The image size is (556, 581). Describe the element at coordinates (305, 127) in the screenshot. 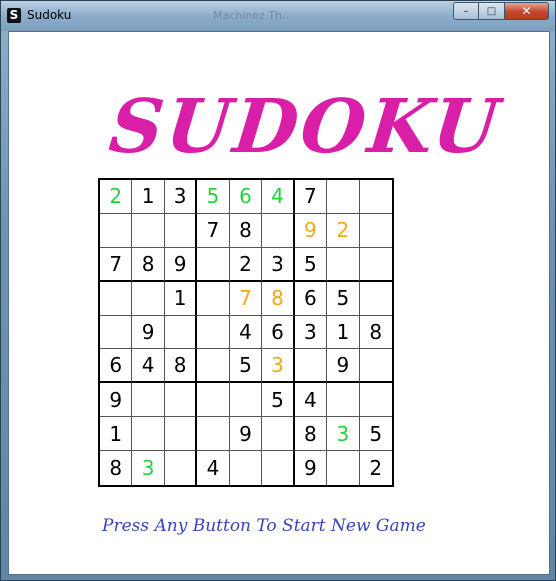

I see `sudoku-logo: SUDOKU` at that location.